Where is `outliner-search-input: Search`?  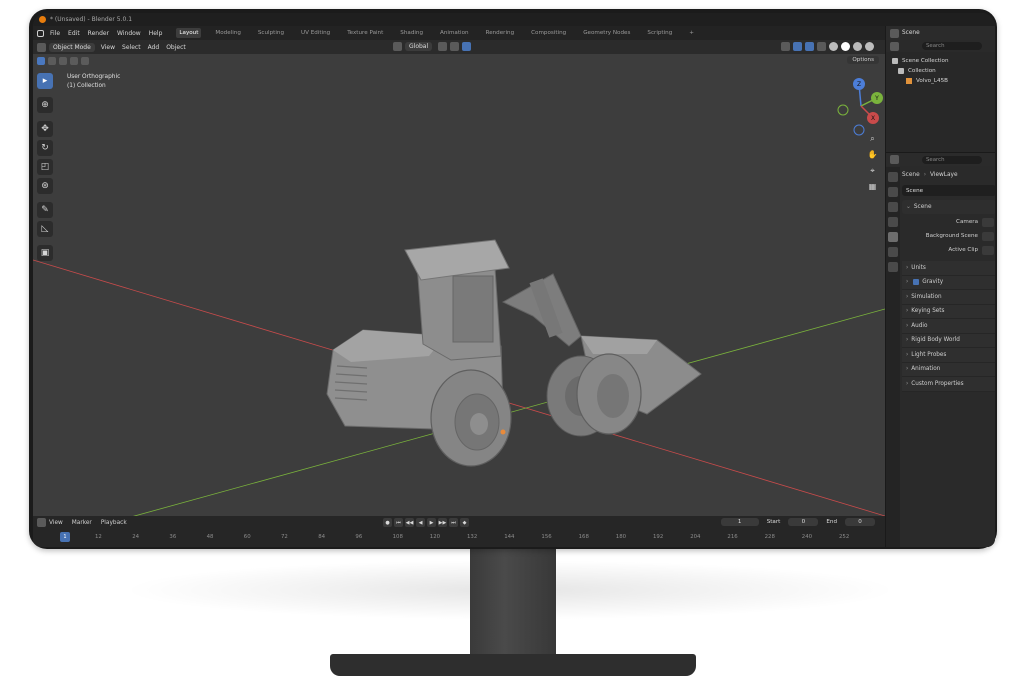 outliner-search-input: Search is located at coordinates (952, 46).